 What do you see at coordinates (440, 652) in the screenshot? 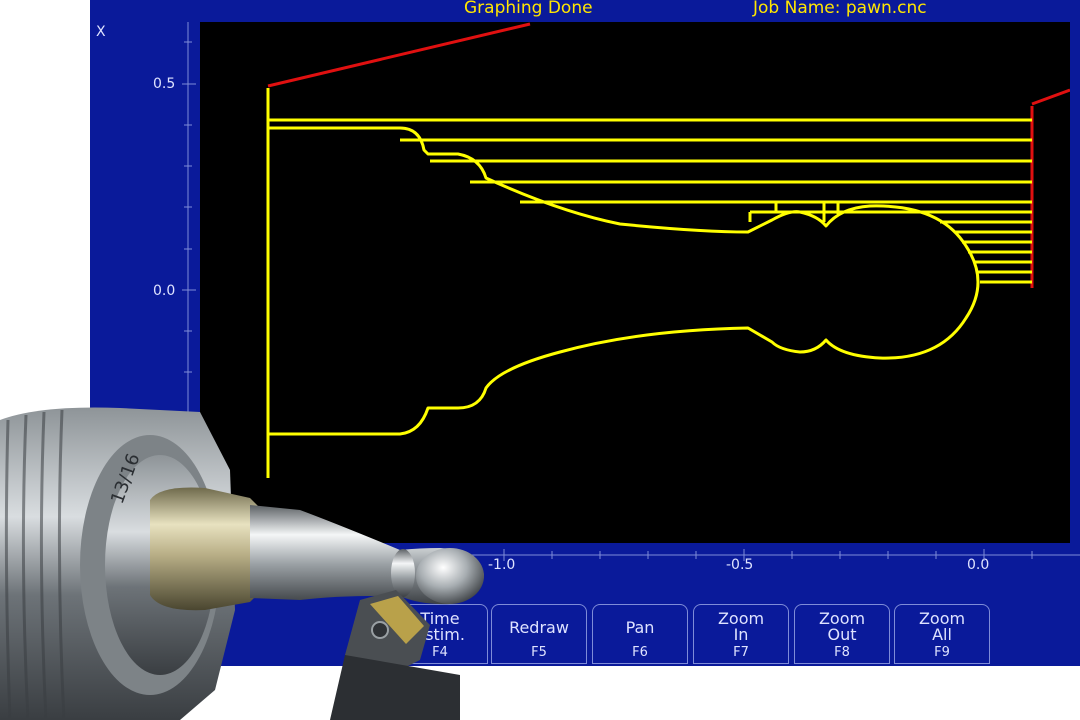
I see `function-key-label: F4` at bounding box center [440, 652].